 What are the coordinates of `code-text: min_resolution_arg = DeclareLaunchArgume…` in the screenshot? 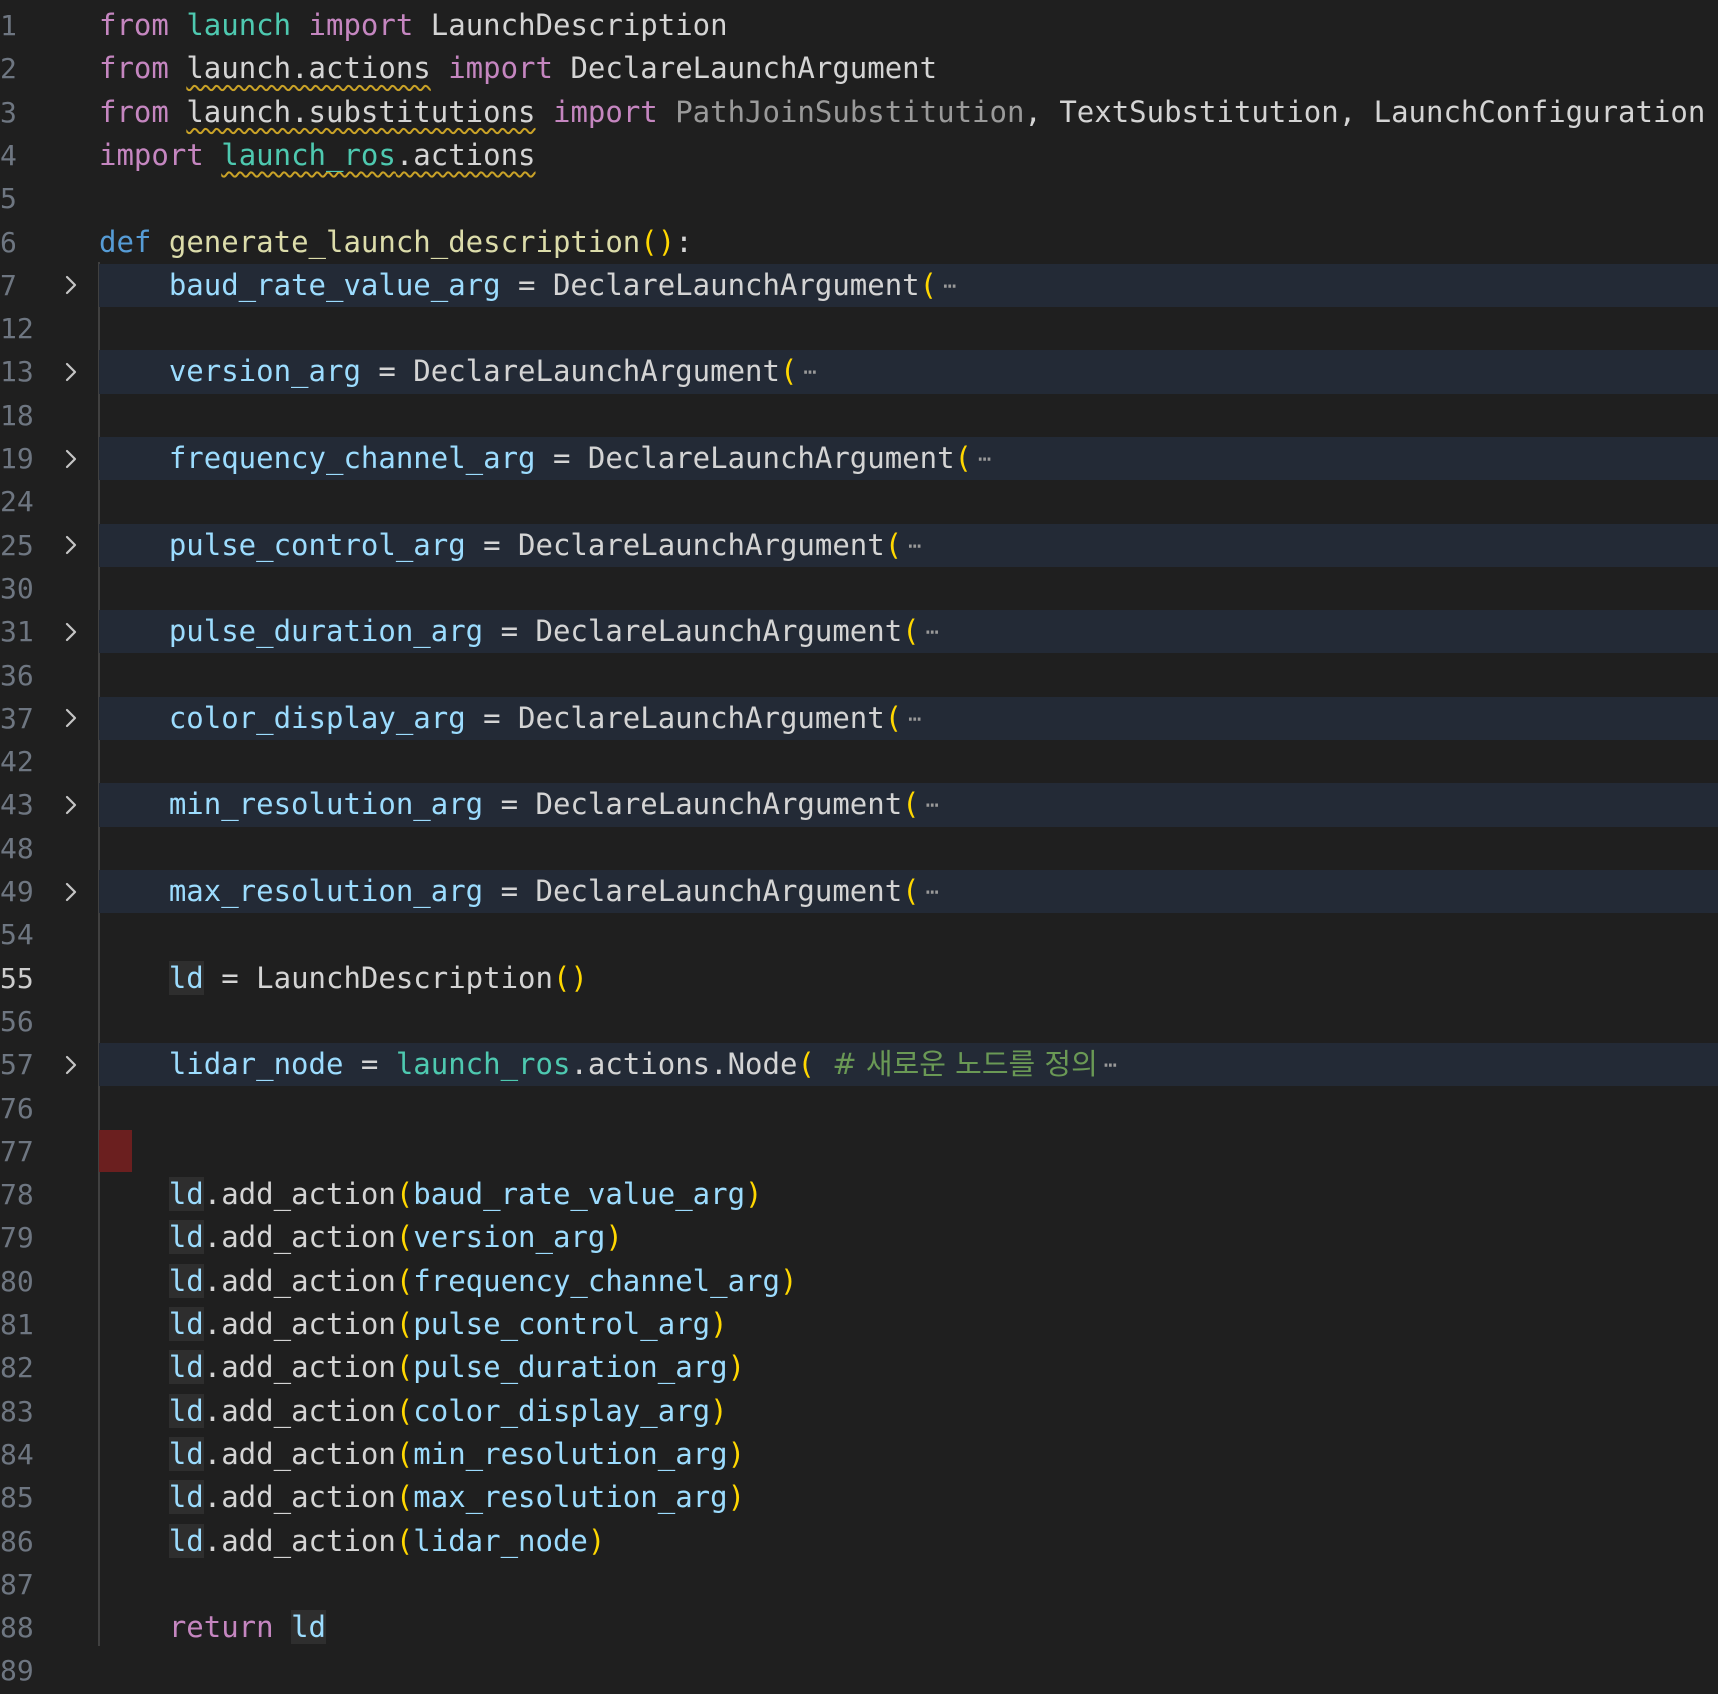 It's located at (519, 804).